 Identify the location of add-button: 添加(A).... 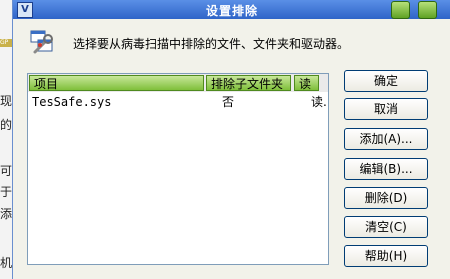
(386, 139).